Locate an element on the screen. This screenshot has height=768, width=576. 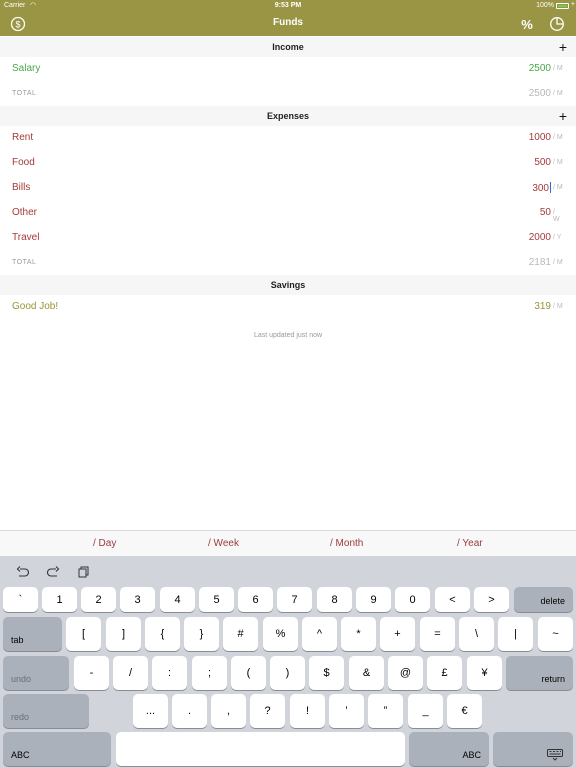
savings-row-label: Good Job! is located at coordinates (35, 306).